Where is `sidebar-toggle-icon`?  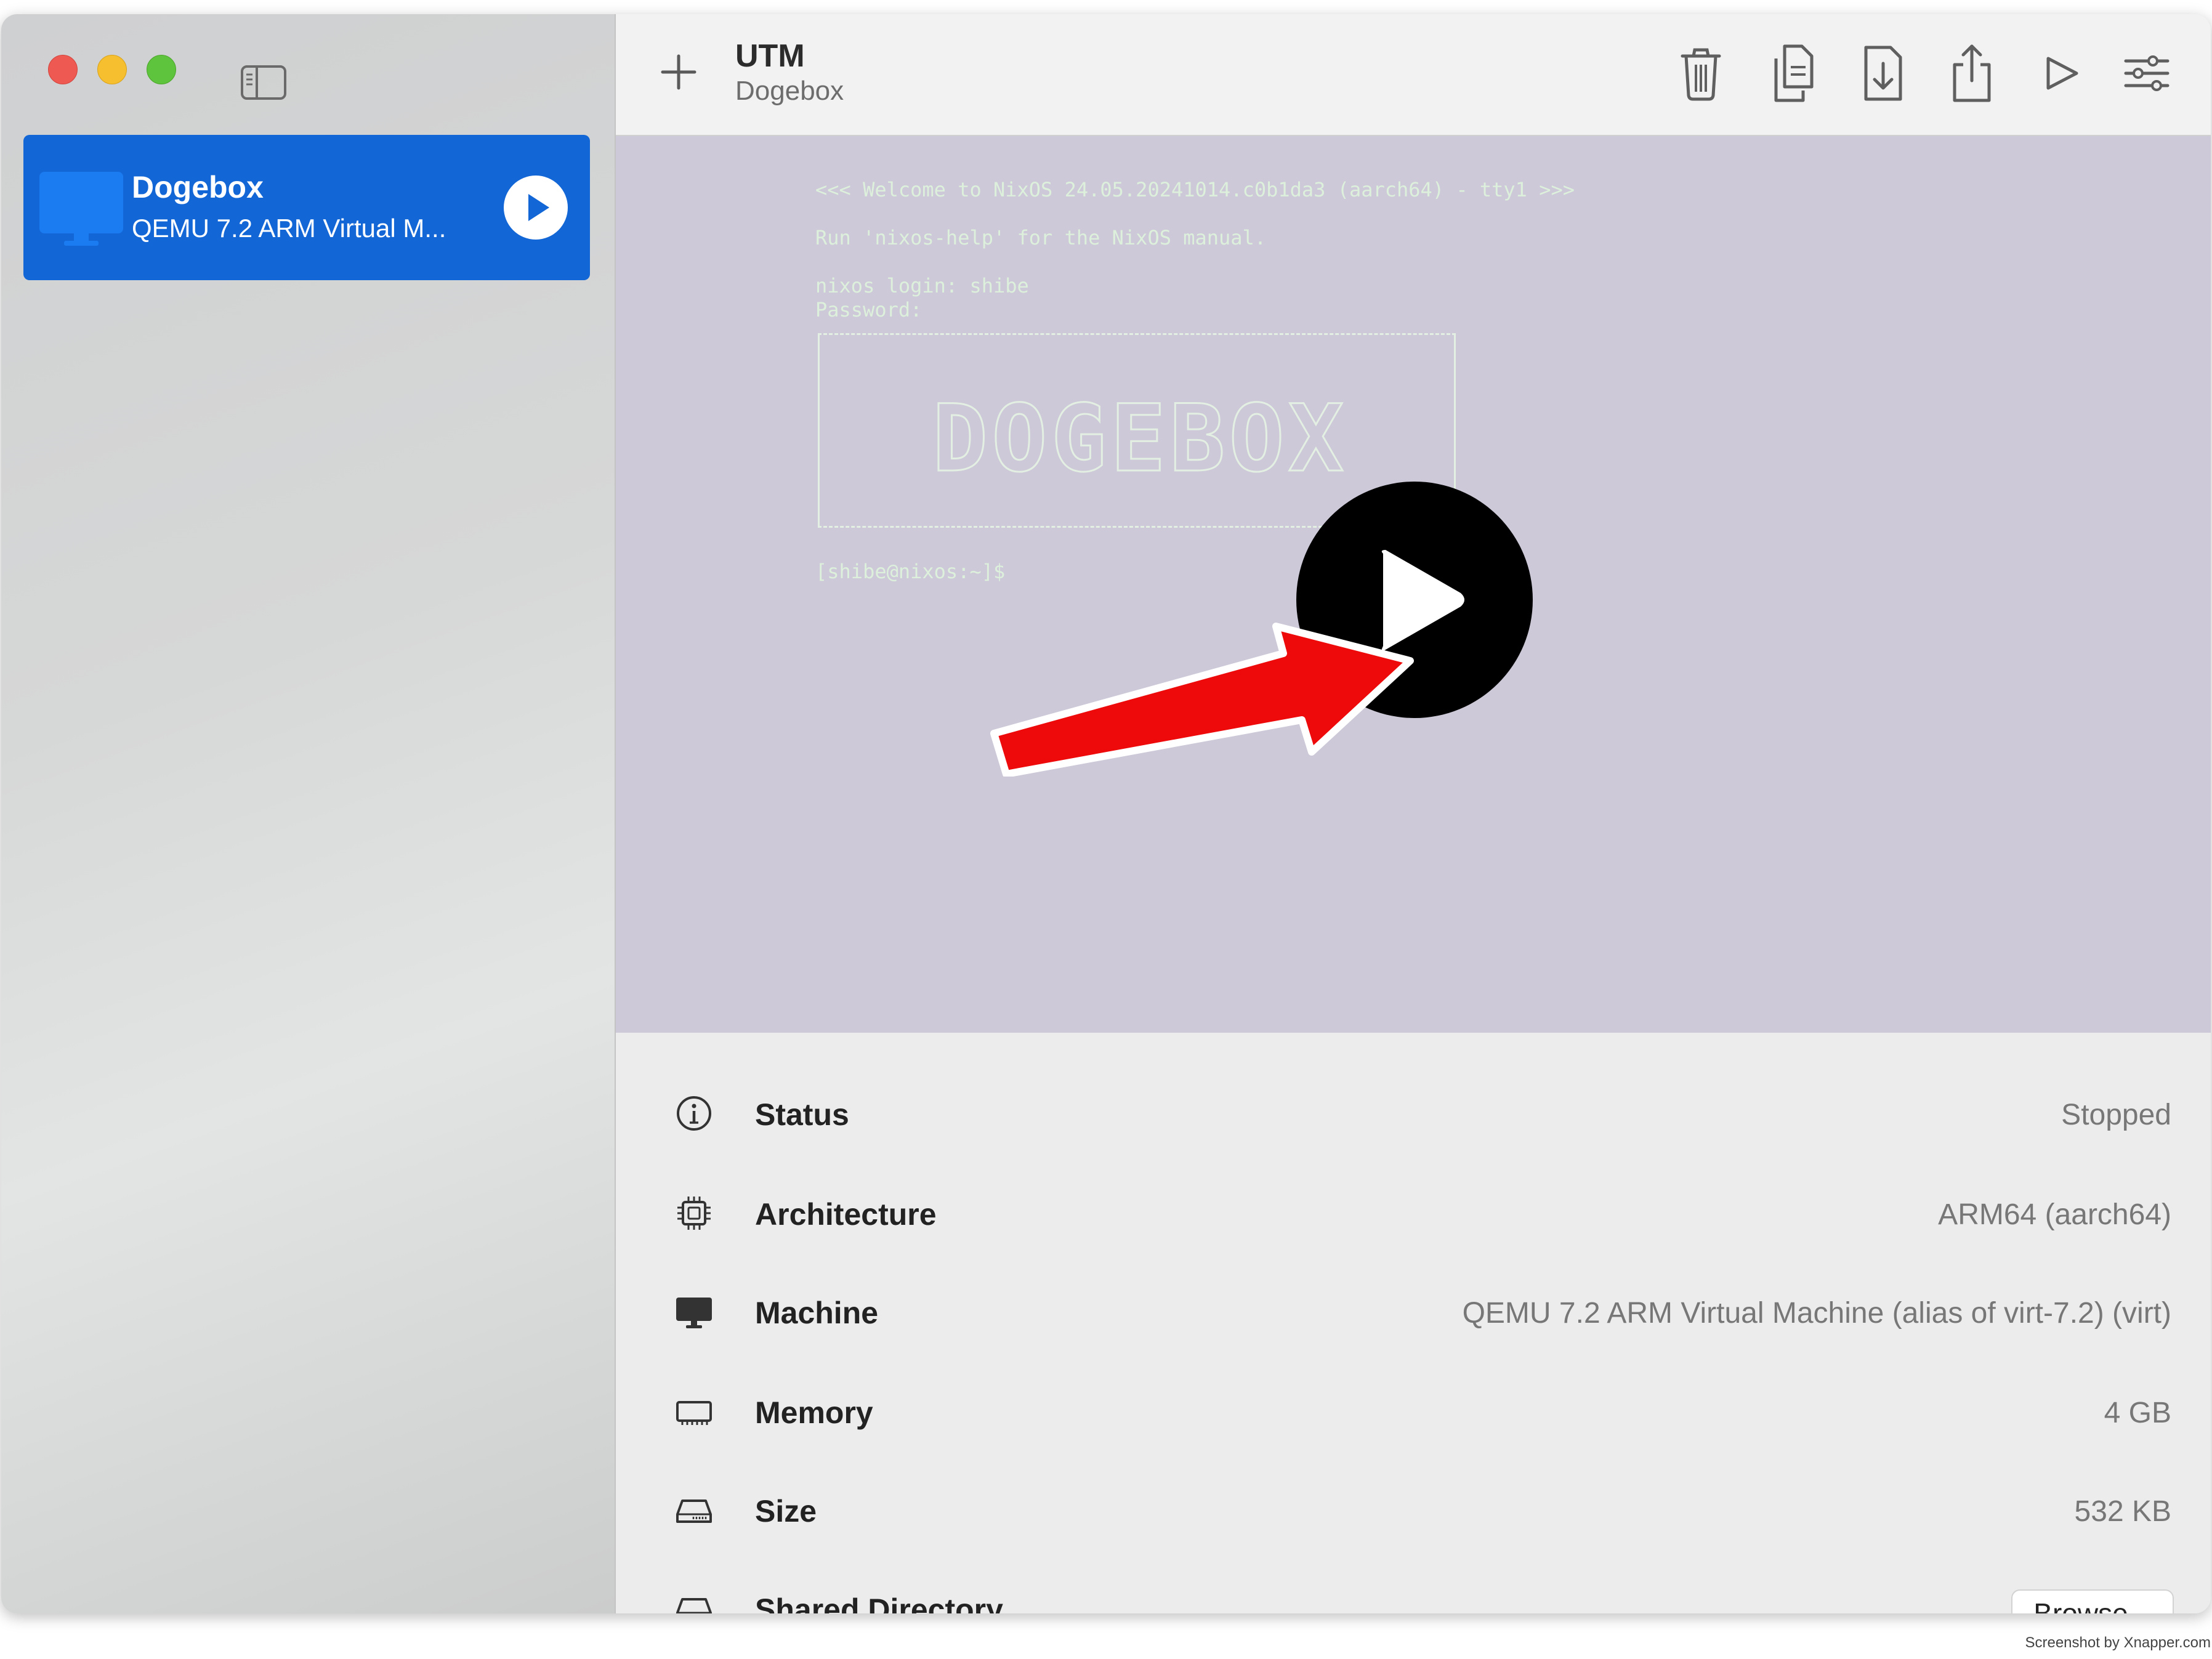
sidebar-toggle-icon is located at coordinates (264, 82).